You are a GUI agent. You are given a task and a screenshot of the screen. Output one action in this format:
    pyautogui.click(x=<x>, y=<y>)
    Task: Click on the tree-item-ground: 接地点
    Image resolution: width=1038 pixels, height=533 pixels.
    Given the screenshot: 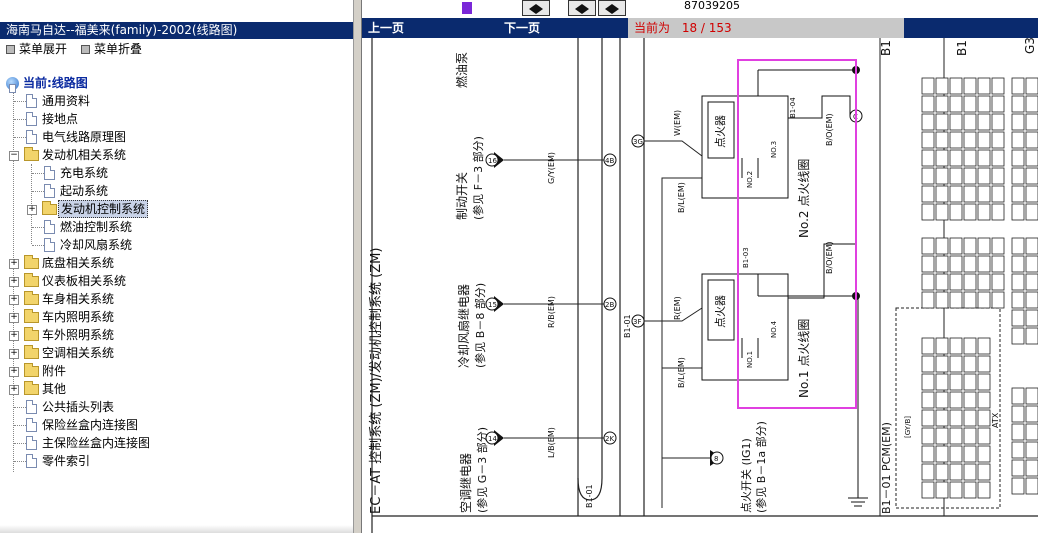 What is the action you would take?
    pyautogui.click(x=178, y=119)
    